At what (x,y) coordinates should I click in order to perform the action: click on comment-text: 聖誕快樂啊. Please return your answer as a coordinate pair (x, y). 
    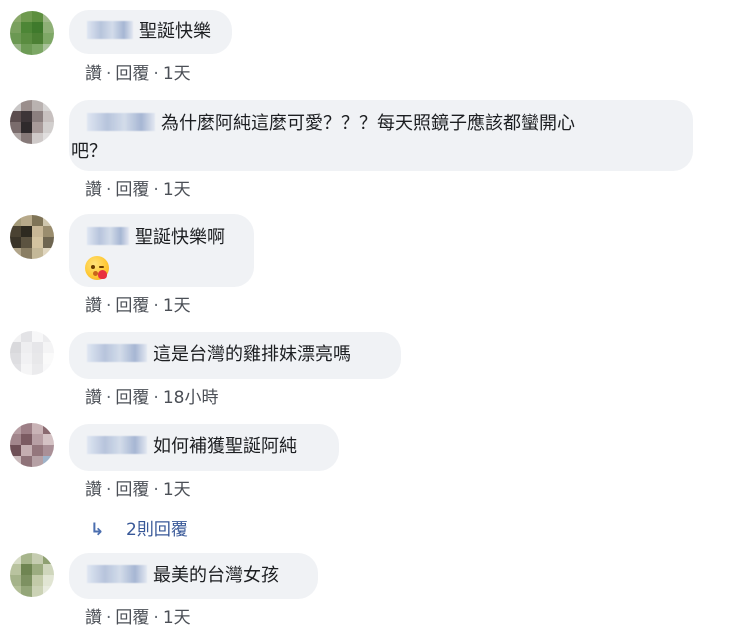
    Looking at the image, I should click on (180, 237).